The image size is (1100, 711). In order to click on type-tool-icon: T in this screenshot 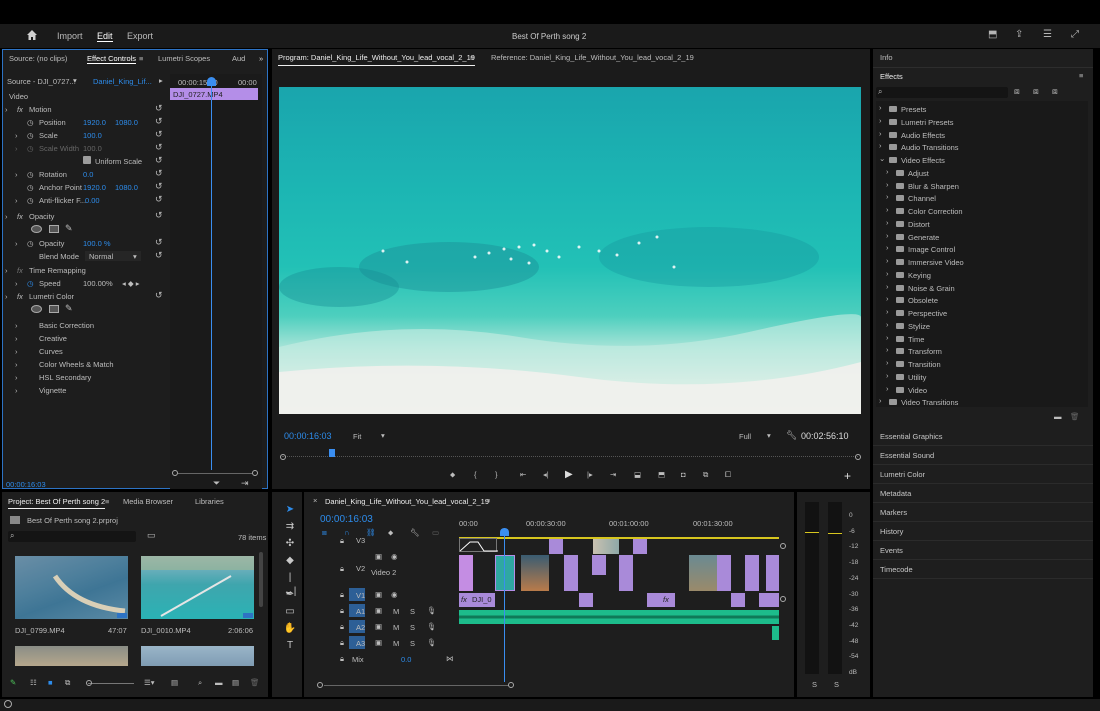, I will do `click(290, 646)`.